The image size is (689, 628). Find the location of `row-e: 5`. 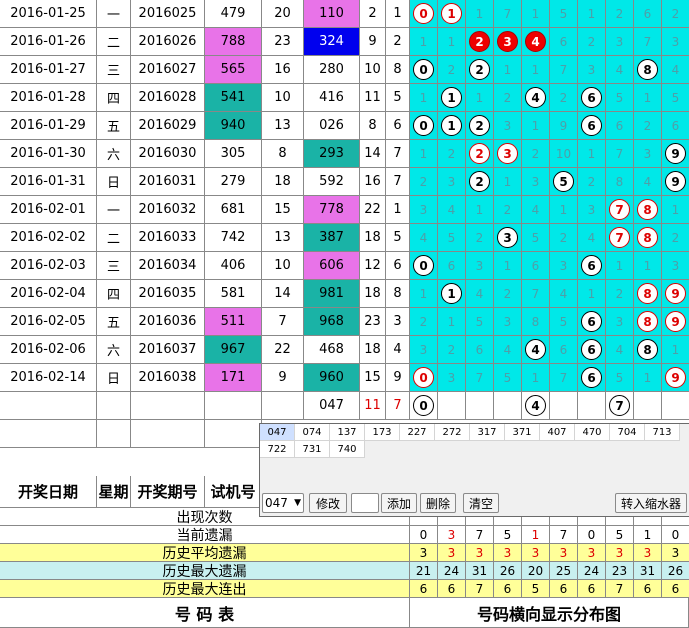

row-e: 5 is located at coordinates (398, 98).